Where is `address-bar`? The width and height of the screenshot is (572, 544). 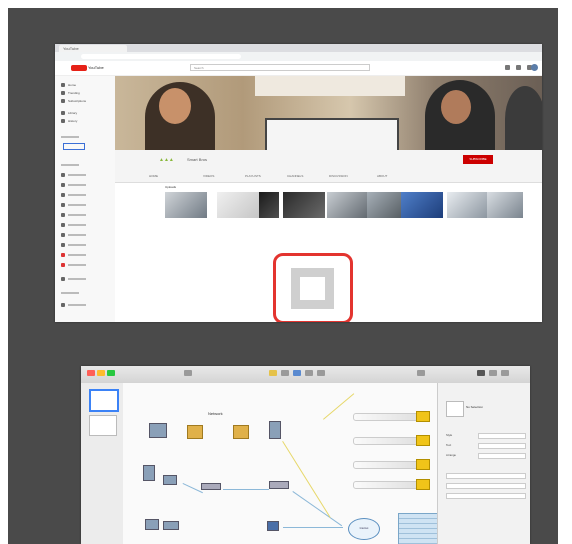 address-bar is located at coordinates (161, 56).